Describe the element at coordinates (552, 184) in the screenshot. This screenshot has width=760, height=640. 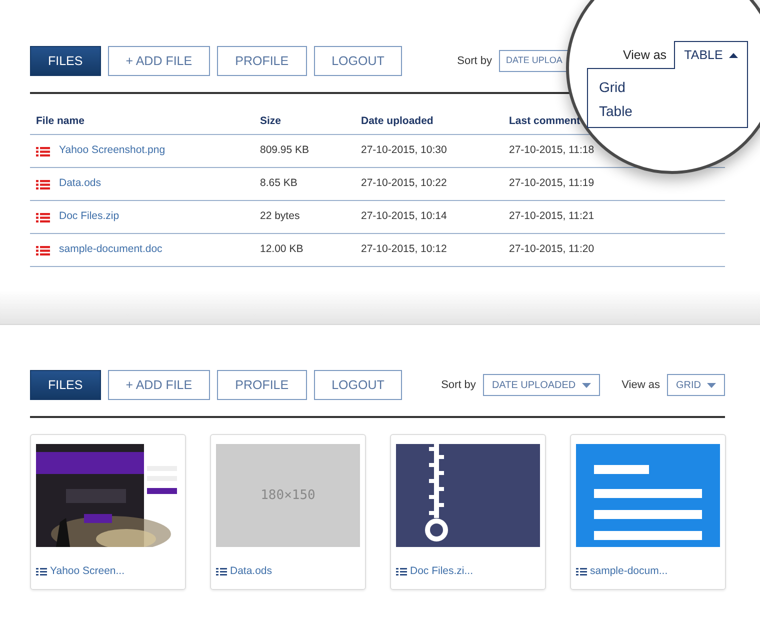
I see `table-cell-text: 27-10-2015, 11:19` at that location.